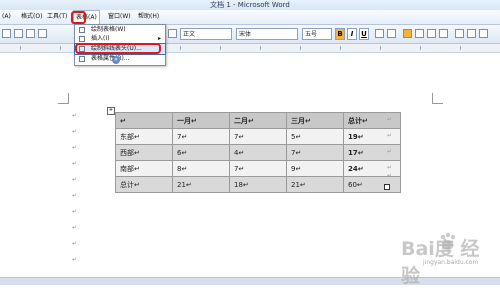 The height and width of the screenshot is (288, 500). I want to click on table-row: 南部↵ 8↵ 7↵ 9↵ 24↵, so click(258, 168).